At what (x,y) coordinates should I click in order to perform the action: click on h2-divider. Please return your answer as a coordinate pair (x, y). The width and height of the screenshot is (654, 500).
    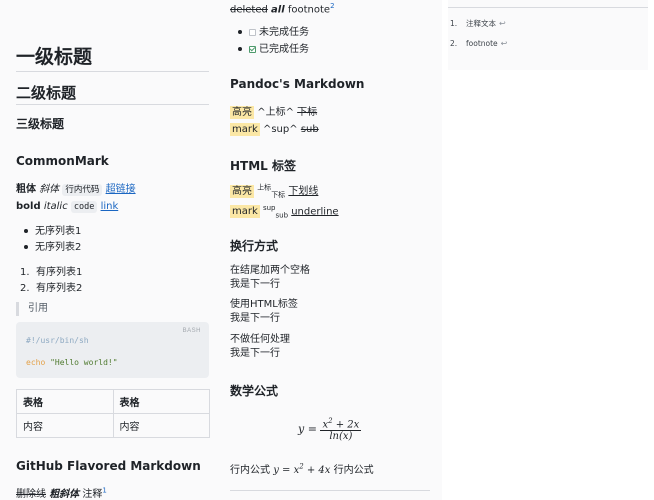
    Looking at the image, I should click on (112, 104).